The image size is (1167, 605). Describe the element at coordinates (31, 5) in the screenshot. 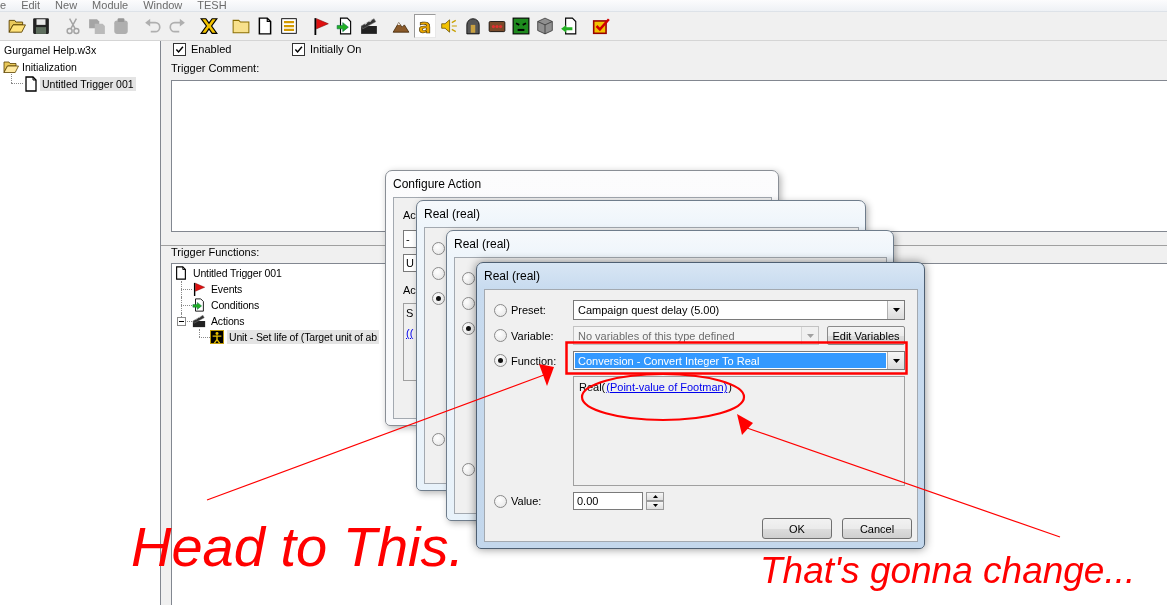

I see `menu-item: Edit` at that location.